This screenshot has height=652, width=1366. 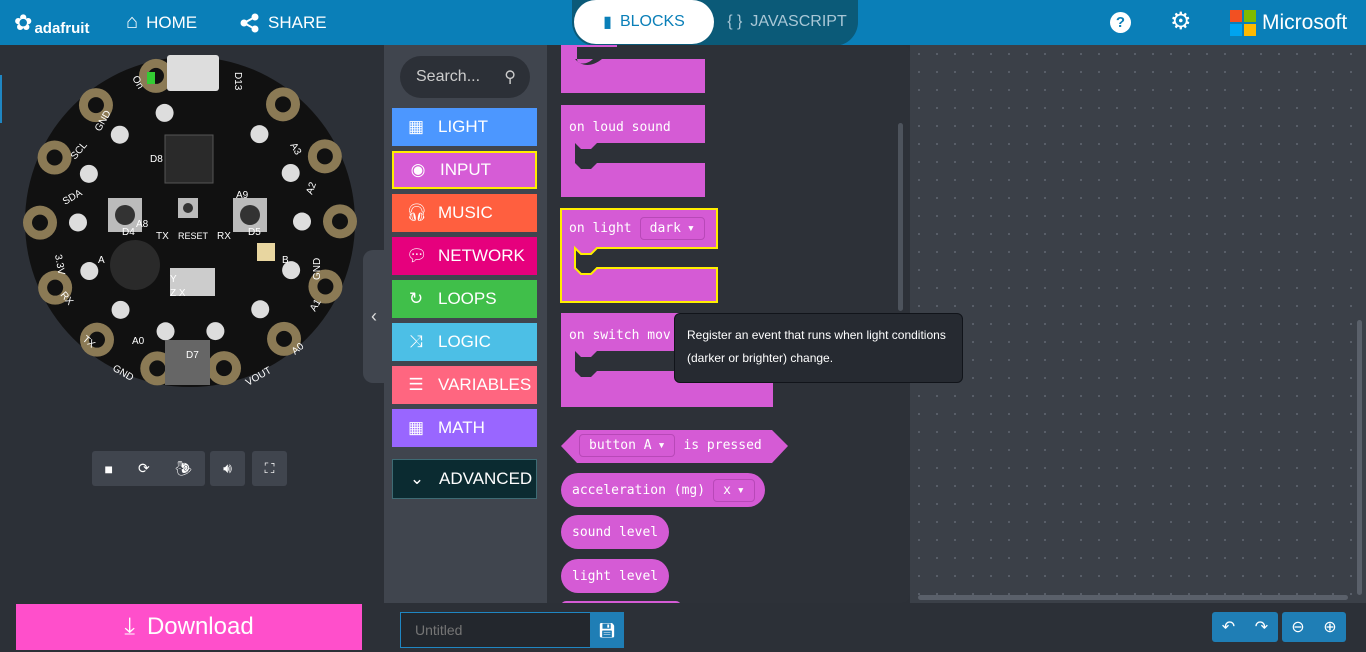 What do you see at coordinates (101, 260) in the screenshot?
I see `svg-text: A` at bounding box center [101, 260].